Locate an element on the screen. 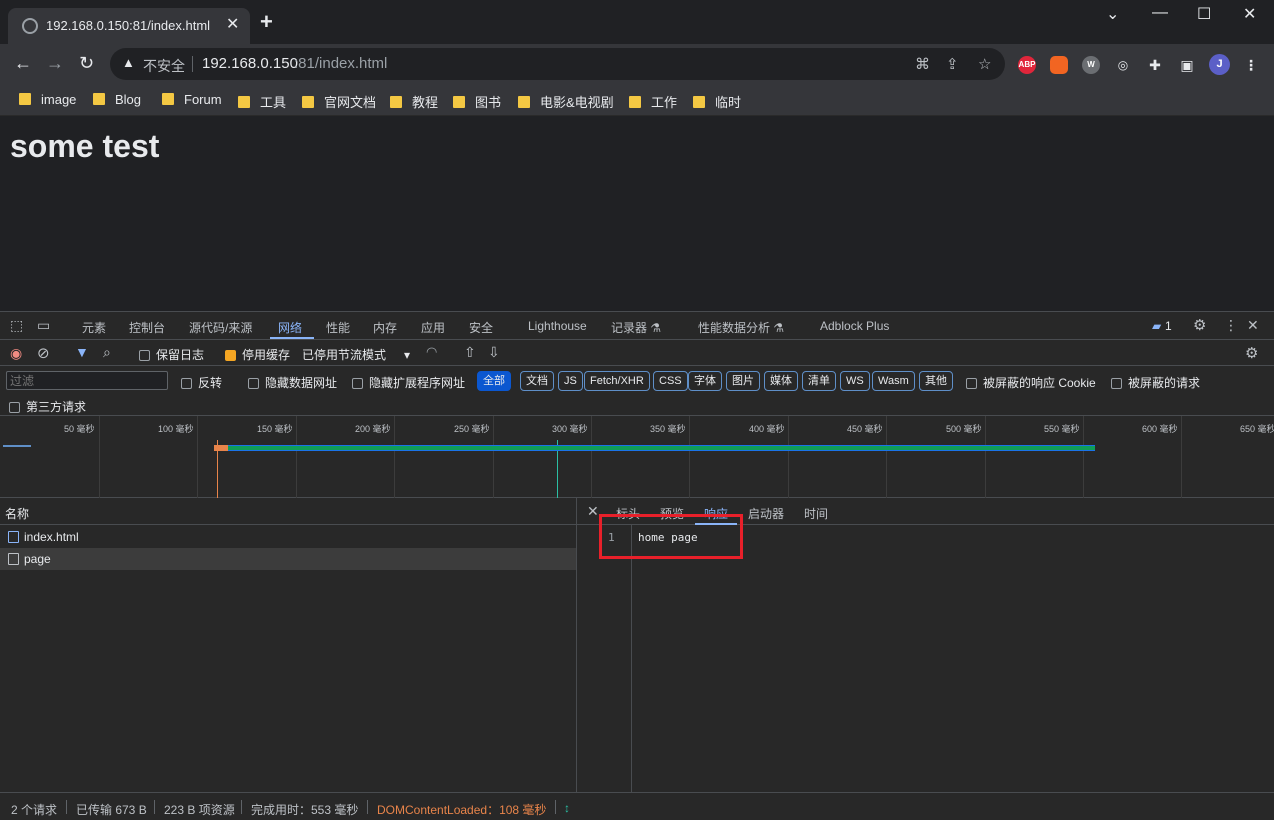 The image size is (1274, 820). browser-tab: 192.168.0.150:81/index.html ✕ is located at coordinates (129, 26).